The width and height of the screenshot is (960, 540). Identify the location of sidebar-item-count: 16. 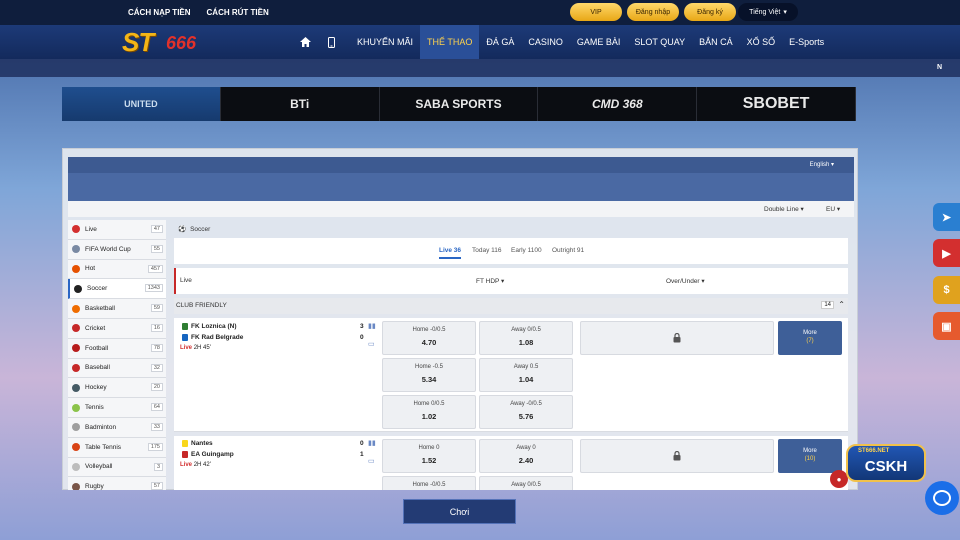
(156, 327).